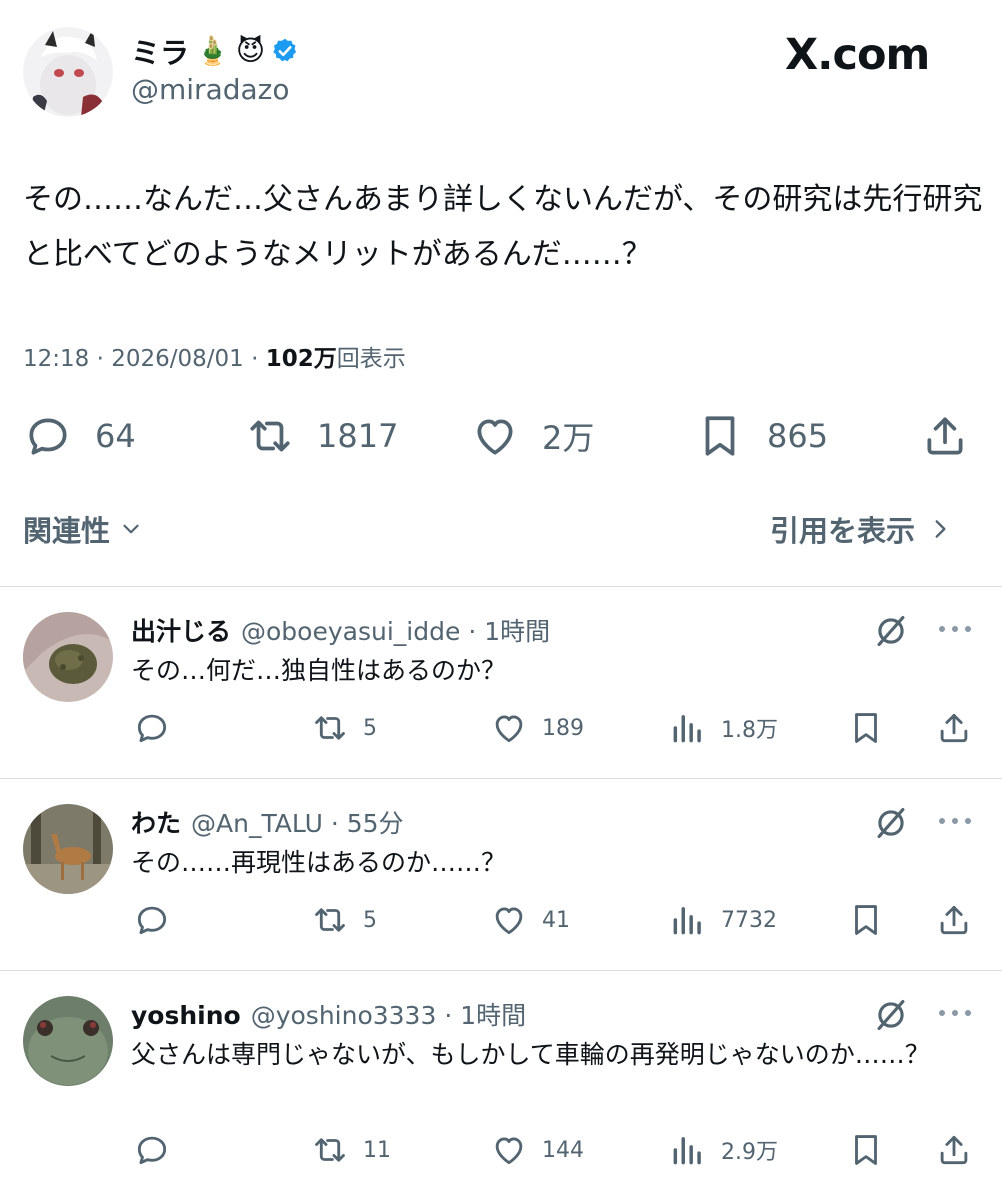 The height and width of the screenshot is (1200, 1002). I want to click on kadomatsu-emoji: 🎍, so click(212, 50).